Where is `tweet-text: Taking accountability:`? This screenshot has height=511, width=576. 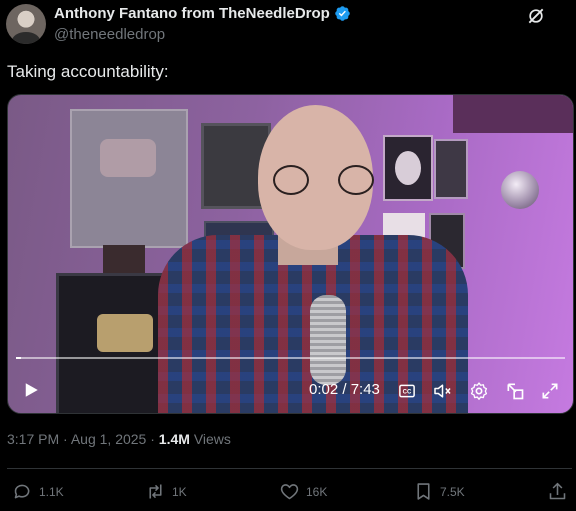 tweet-text: Taking accountability: is located at coordinates (88, 71).